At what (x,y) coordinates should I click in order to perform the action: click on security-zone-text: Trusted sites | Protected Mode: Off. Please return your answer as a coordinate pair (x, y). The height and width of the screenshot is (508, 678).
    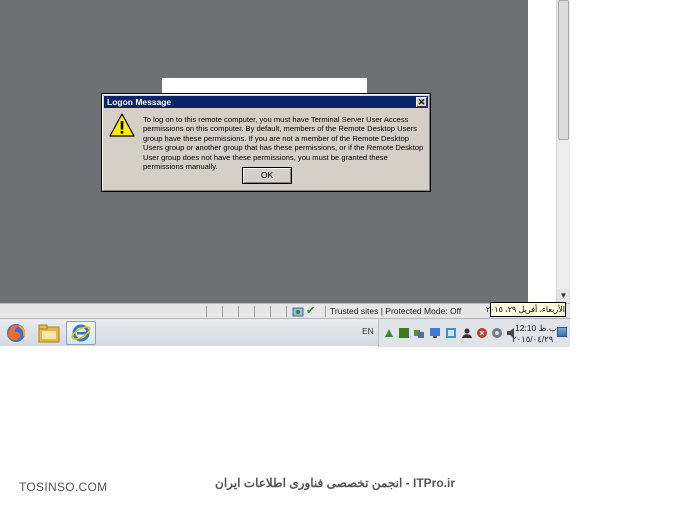
    Looking at the image, I should click on (395, 311).